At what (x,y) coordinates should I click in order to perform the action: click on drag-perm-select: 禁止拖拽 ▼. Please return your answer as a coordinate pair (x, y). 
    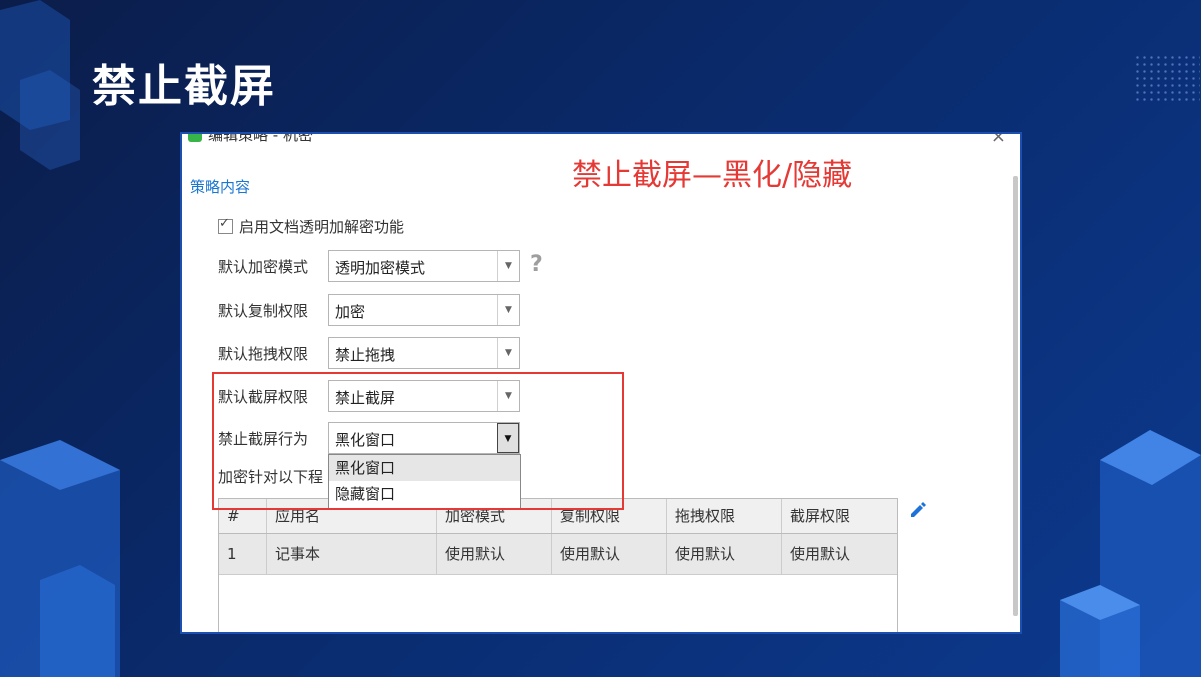
    Looking at the image, I should click on (424, 353).